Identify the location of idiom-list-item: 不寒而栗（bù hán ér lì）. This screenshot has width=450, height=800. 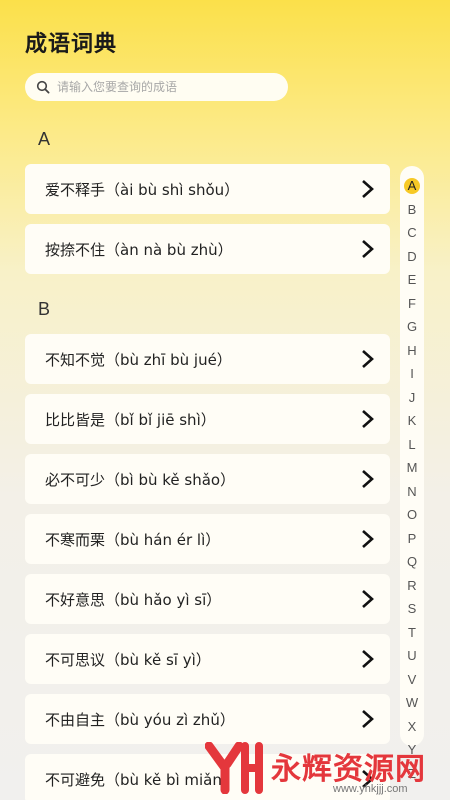
(207, 539).